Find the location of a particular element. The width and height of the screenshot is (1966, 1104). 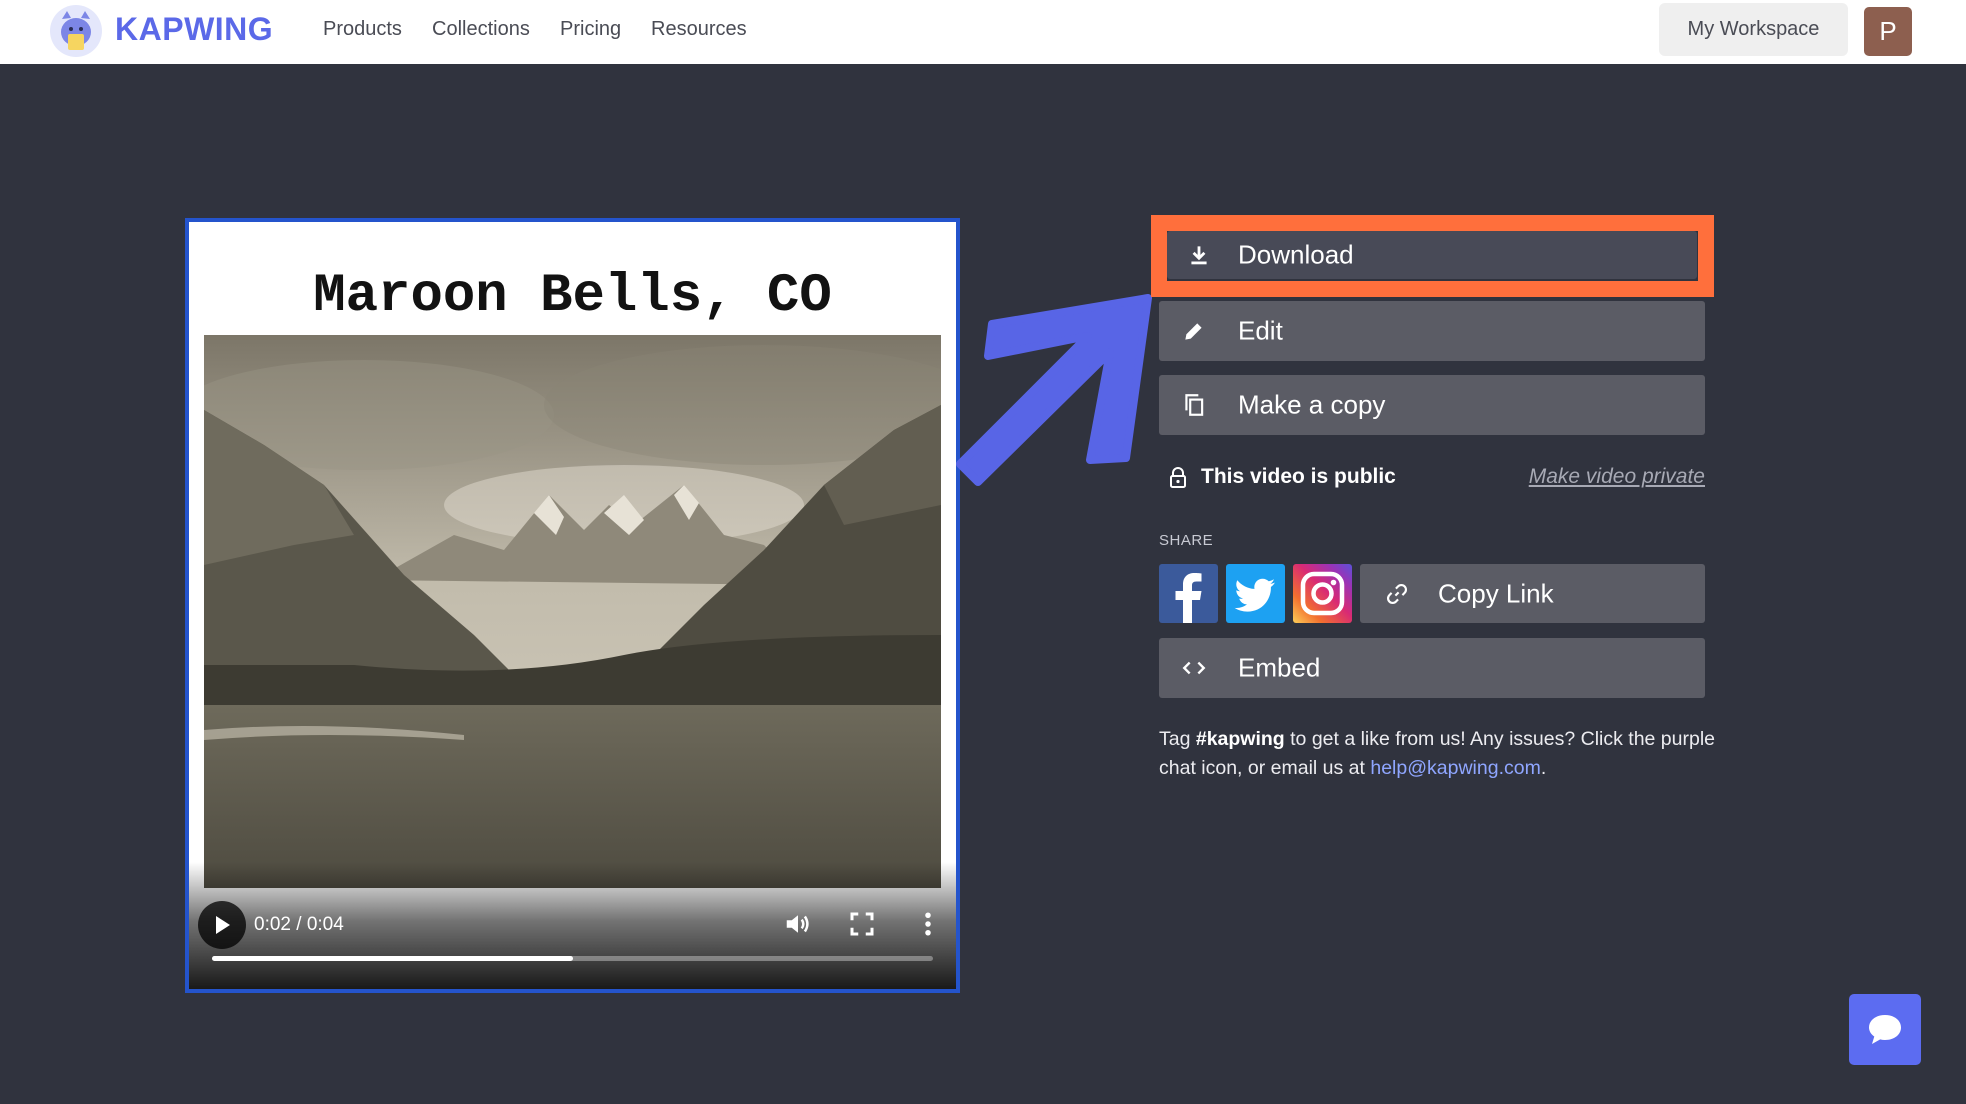

make-video-private-link: Make video private is located at coordinates (1617, 477).